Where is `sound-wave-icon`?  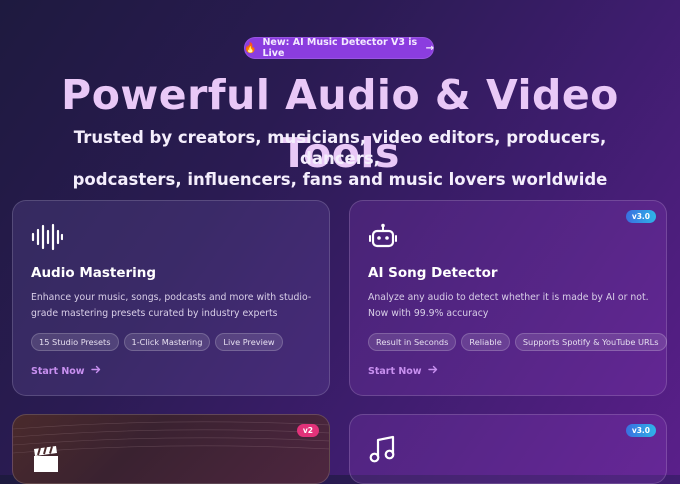
sound-wave-icon is located at coordinates (47, 239).